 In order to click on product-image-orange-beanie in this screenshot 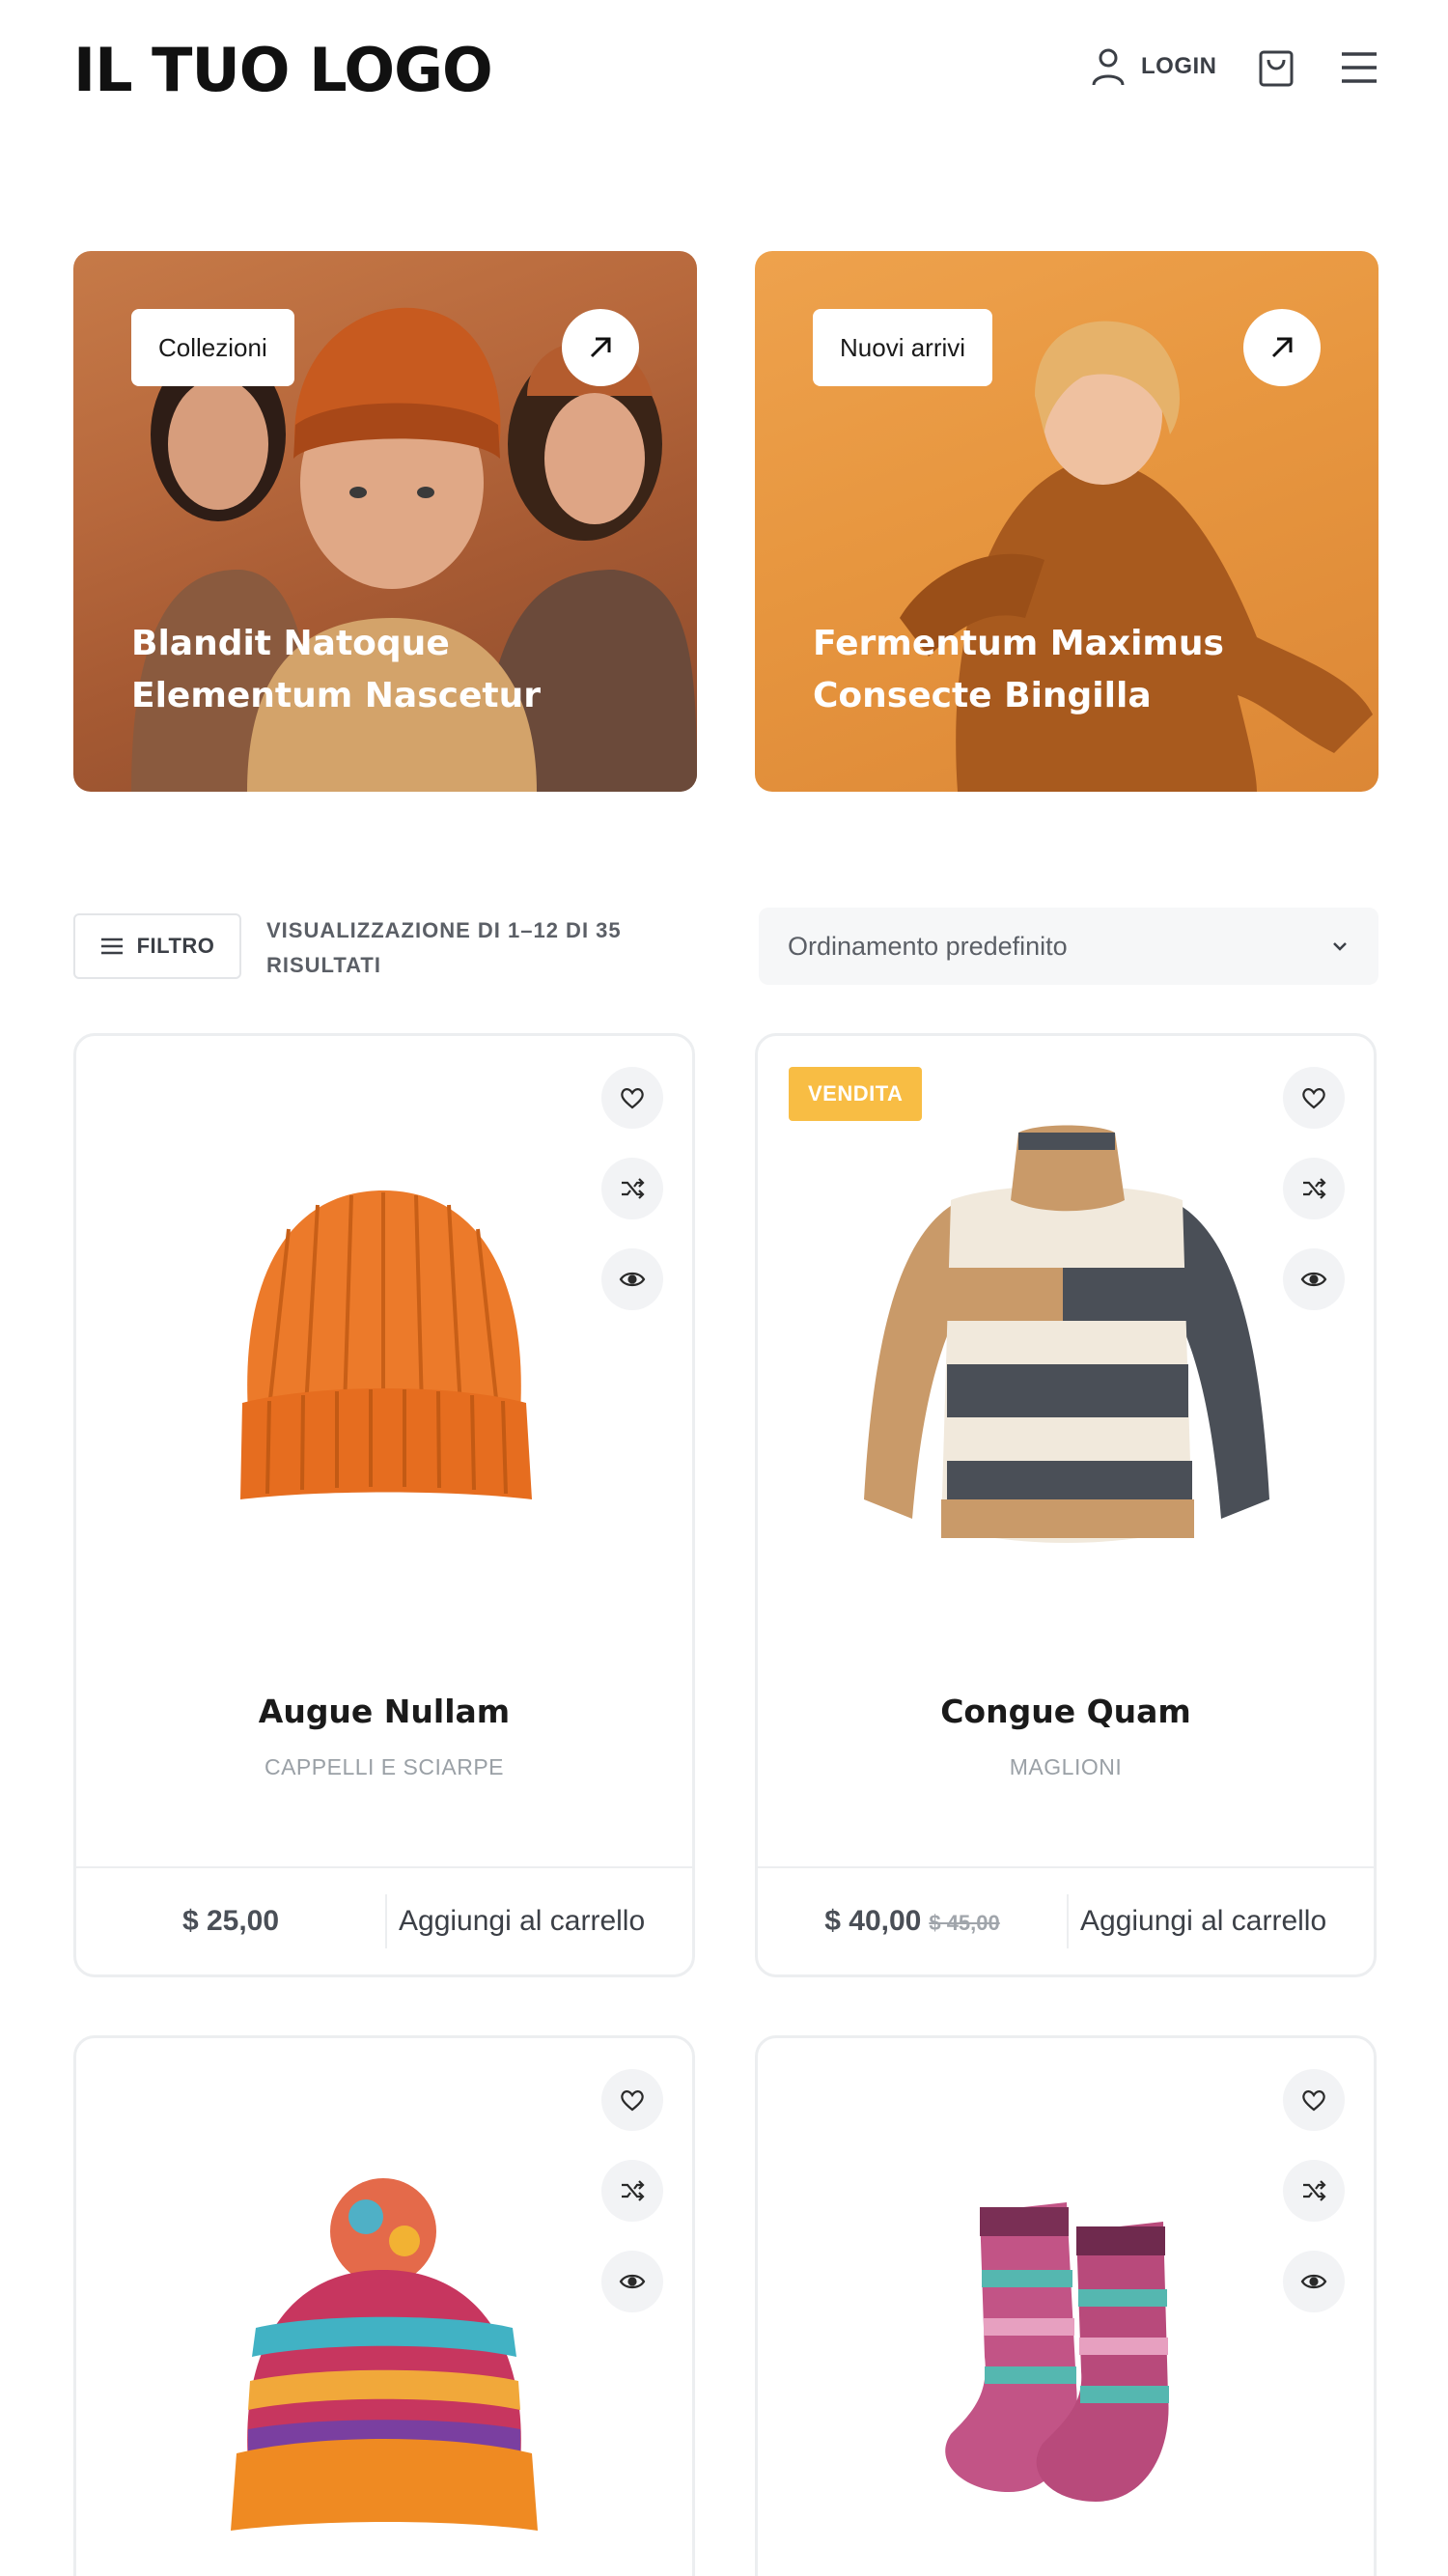, I will do `click(384, 1345)`.